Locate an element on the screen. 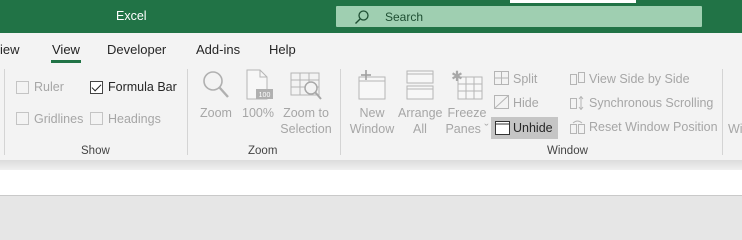 The width and height of the screenshot is (742, 240). zoom-100-icon: 100 is located at coordinates (259, 84).